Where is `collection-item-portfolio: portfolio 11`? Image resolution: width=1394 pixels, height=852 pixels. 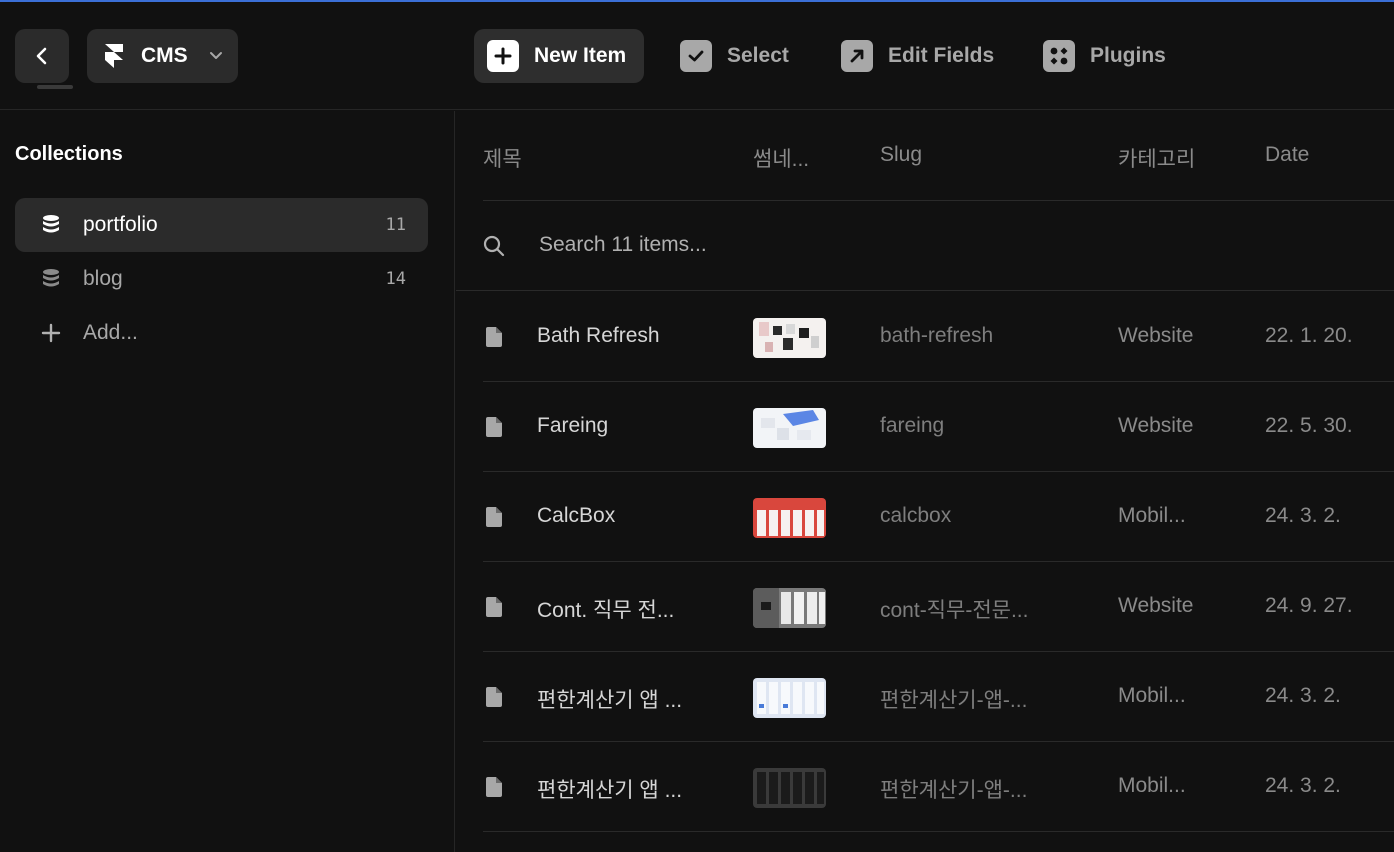
collection-item-portfolio: portfolio 11 is located at coordinates (221, 225).